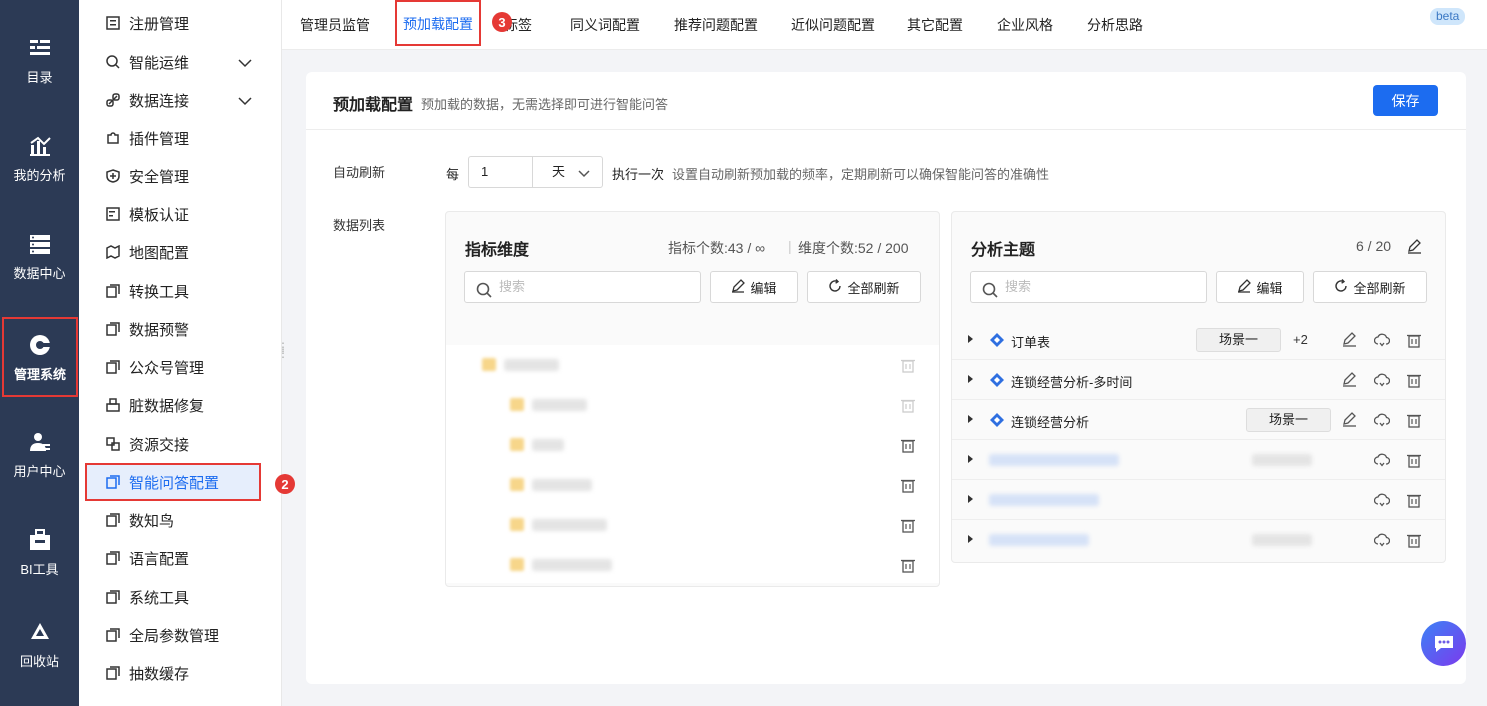 The height and width of the screenshot is (706, 1487). I want to click on menu-item-data-alert: 数据预警, so click(180, 329).